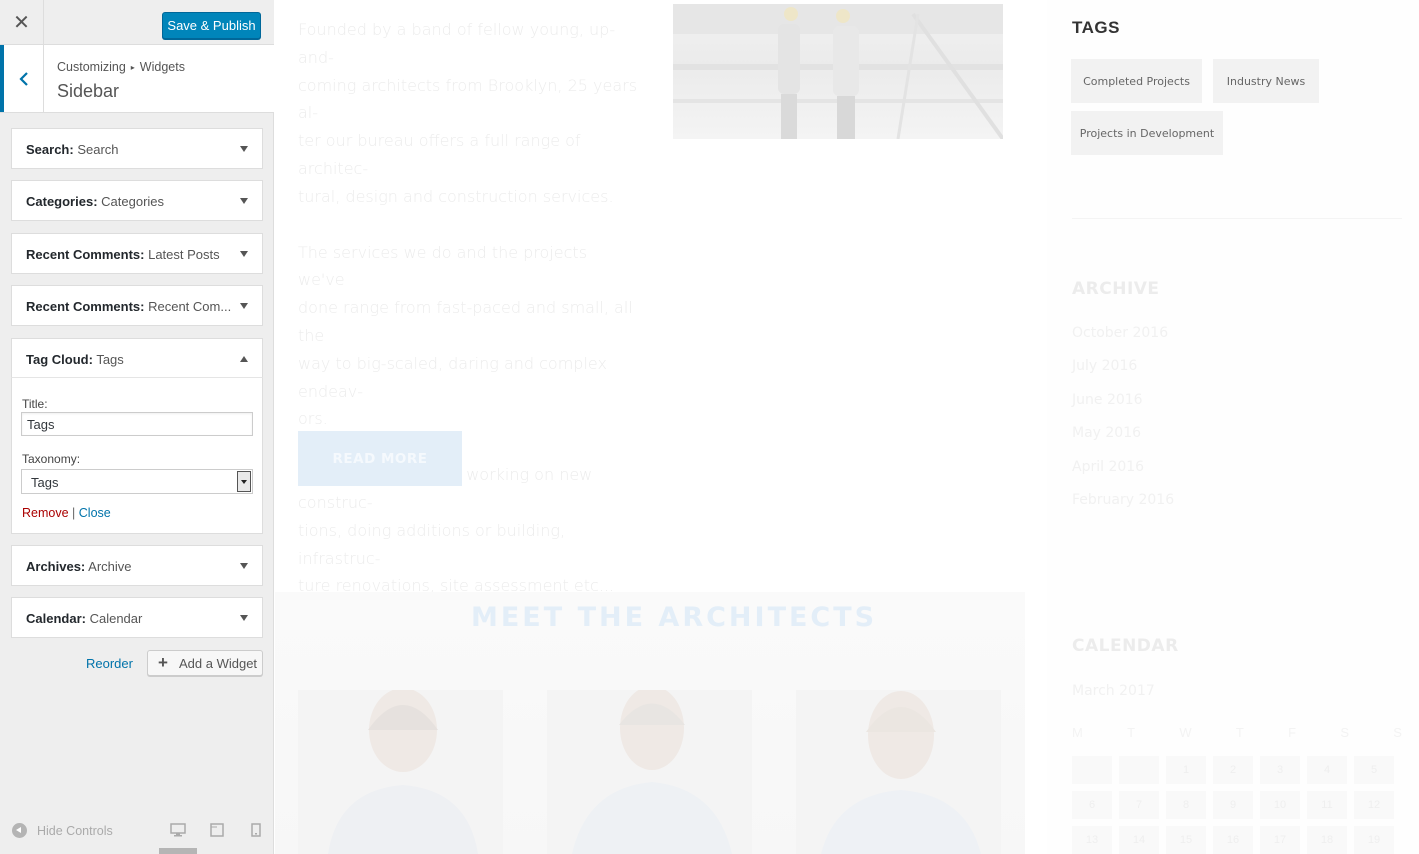 The image size is (1419, 854). I want to click on tag-link: Industry News, so click(1266, 81).